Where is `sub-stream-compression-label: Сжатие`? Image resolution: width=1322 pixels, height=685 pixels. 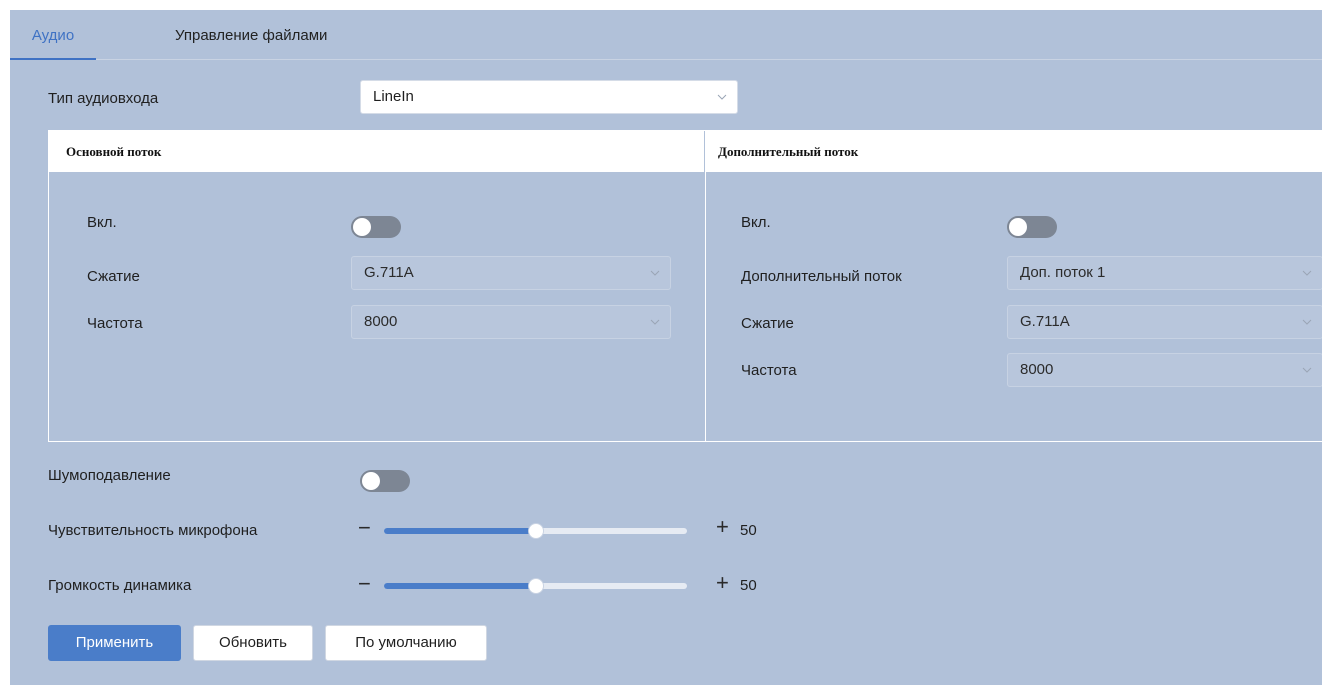 sub-stream-compression-label: Сжатие is located at coordinates (767, 323).